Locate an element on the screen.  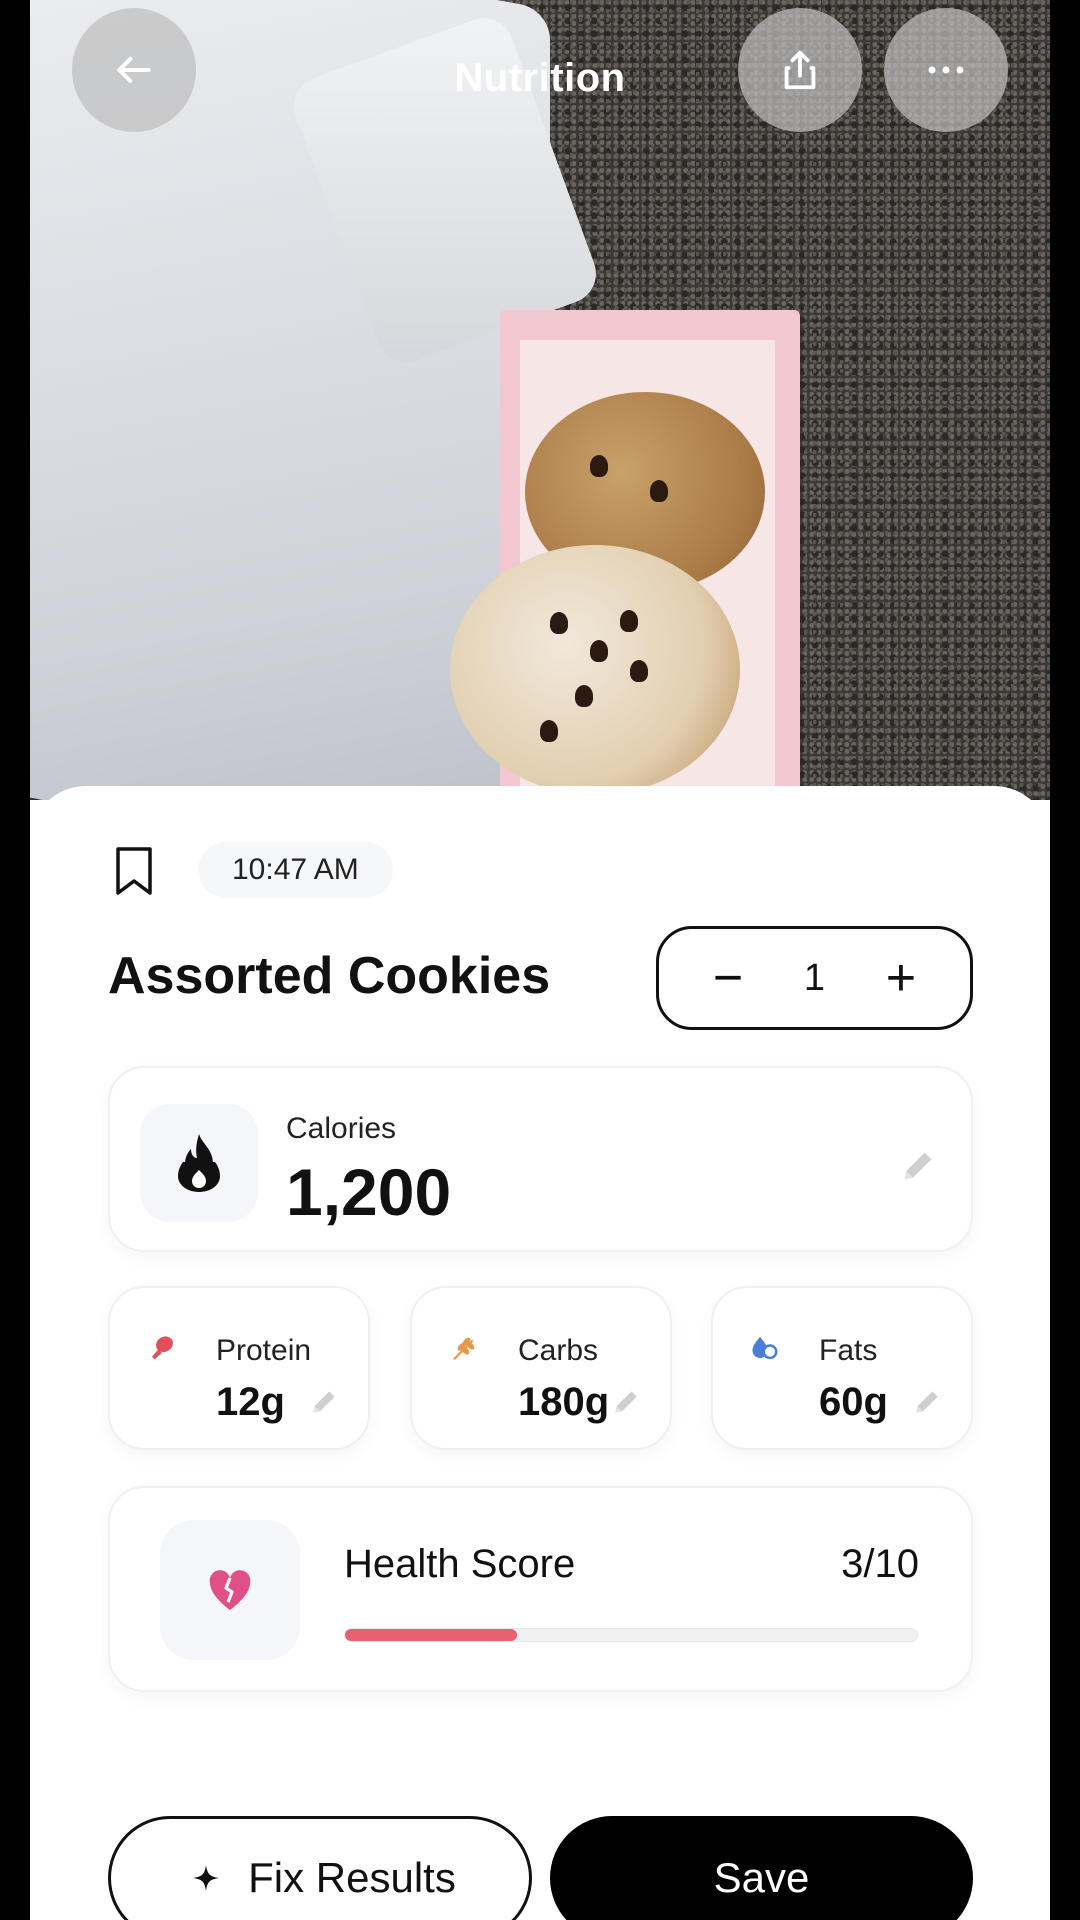
food-name: Assorted Cookies is located at coordinates (329, 976).